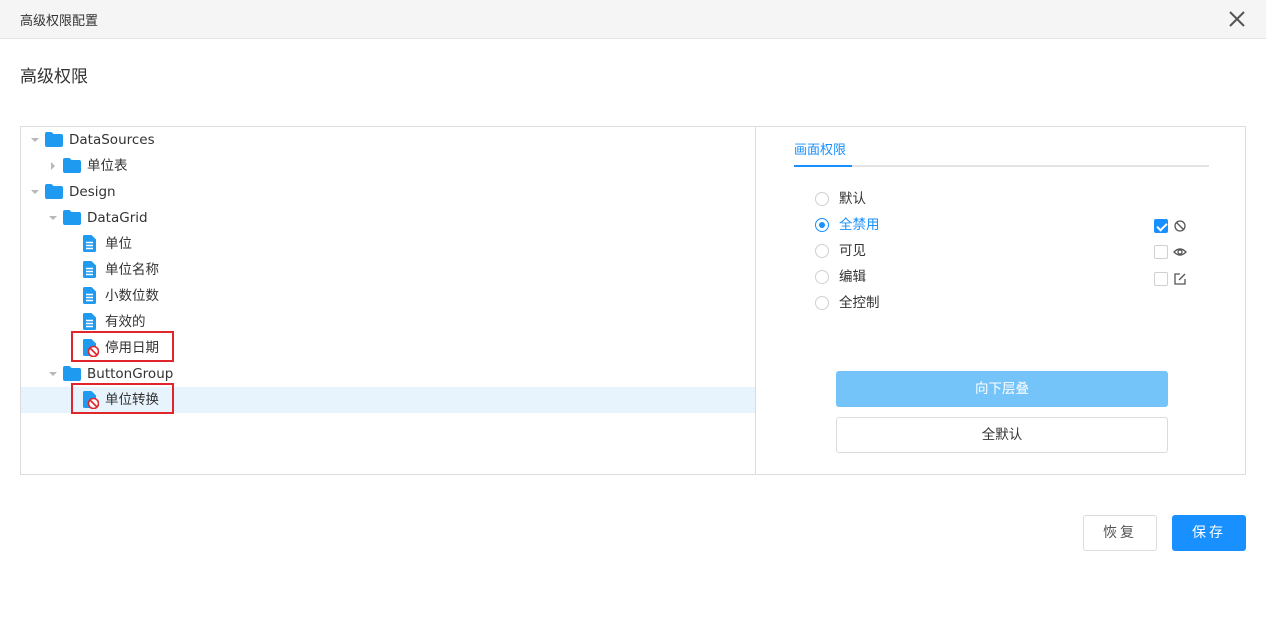 The width and height of the screenshot is (1266, 634). I want to click on radio-label: 全禁用, so click(859, 225).